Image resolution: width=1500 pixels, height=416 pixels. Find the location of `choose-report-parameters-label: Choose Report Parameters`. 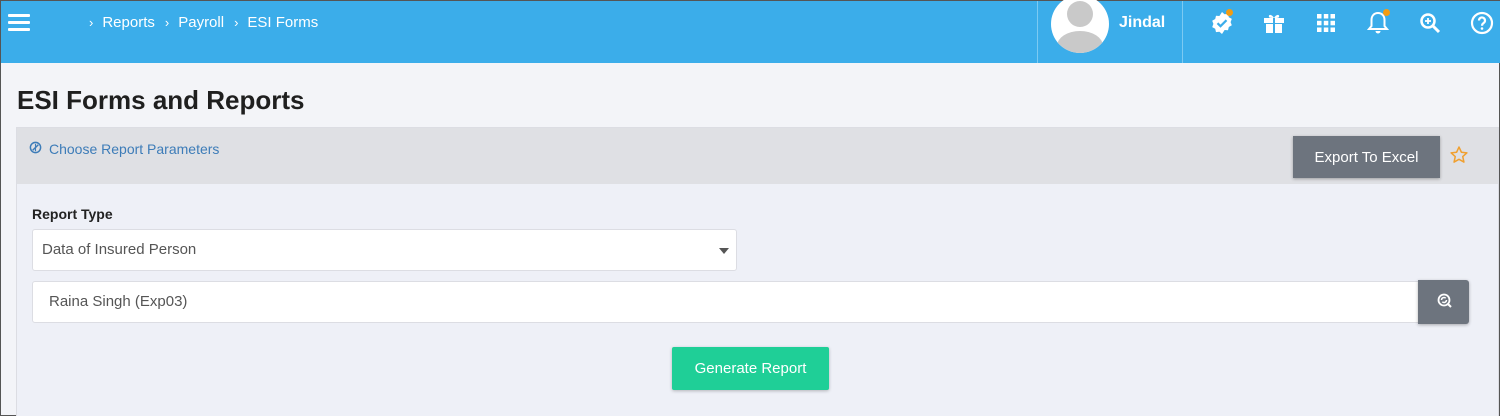

choose-report-parameters-label: Choose Report Parameters is located at coordinates (134, 149).